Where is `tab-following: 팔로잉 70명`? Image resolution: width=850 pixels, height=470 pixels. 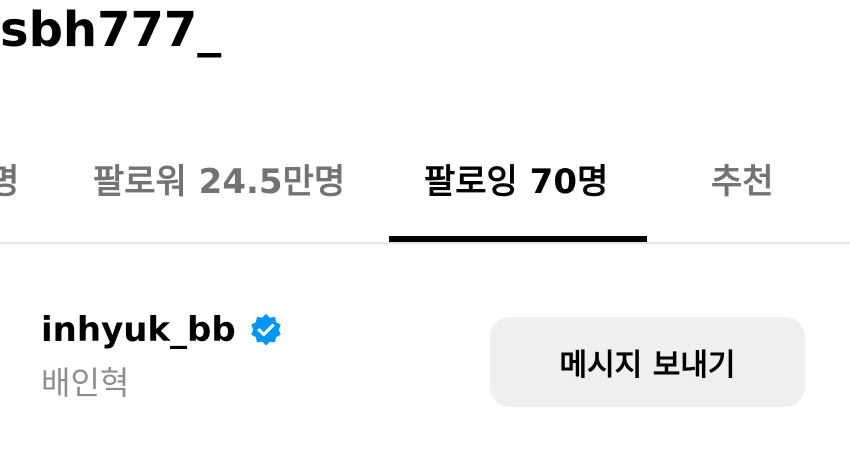
tab-following: 팔로잉 70명 is located at coordinates (516, 178).